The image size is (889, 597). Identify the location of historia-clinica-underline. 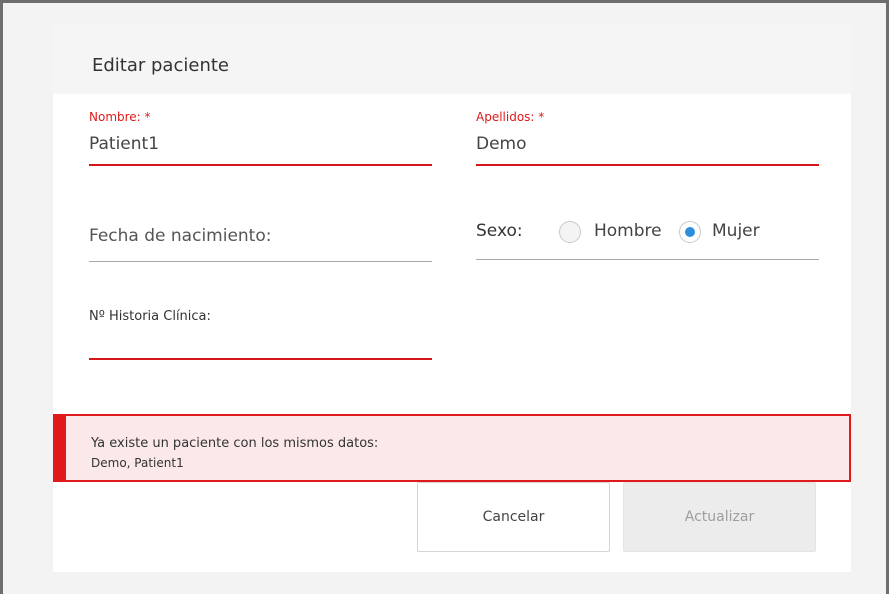
(260, 359).